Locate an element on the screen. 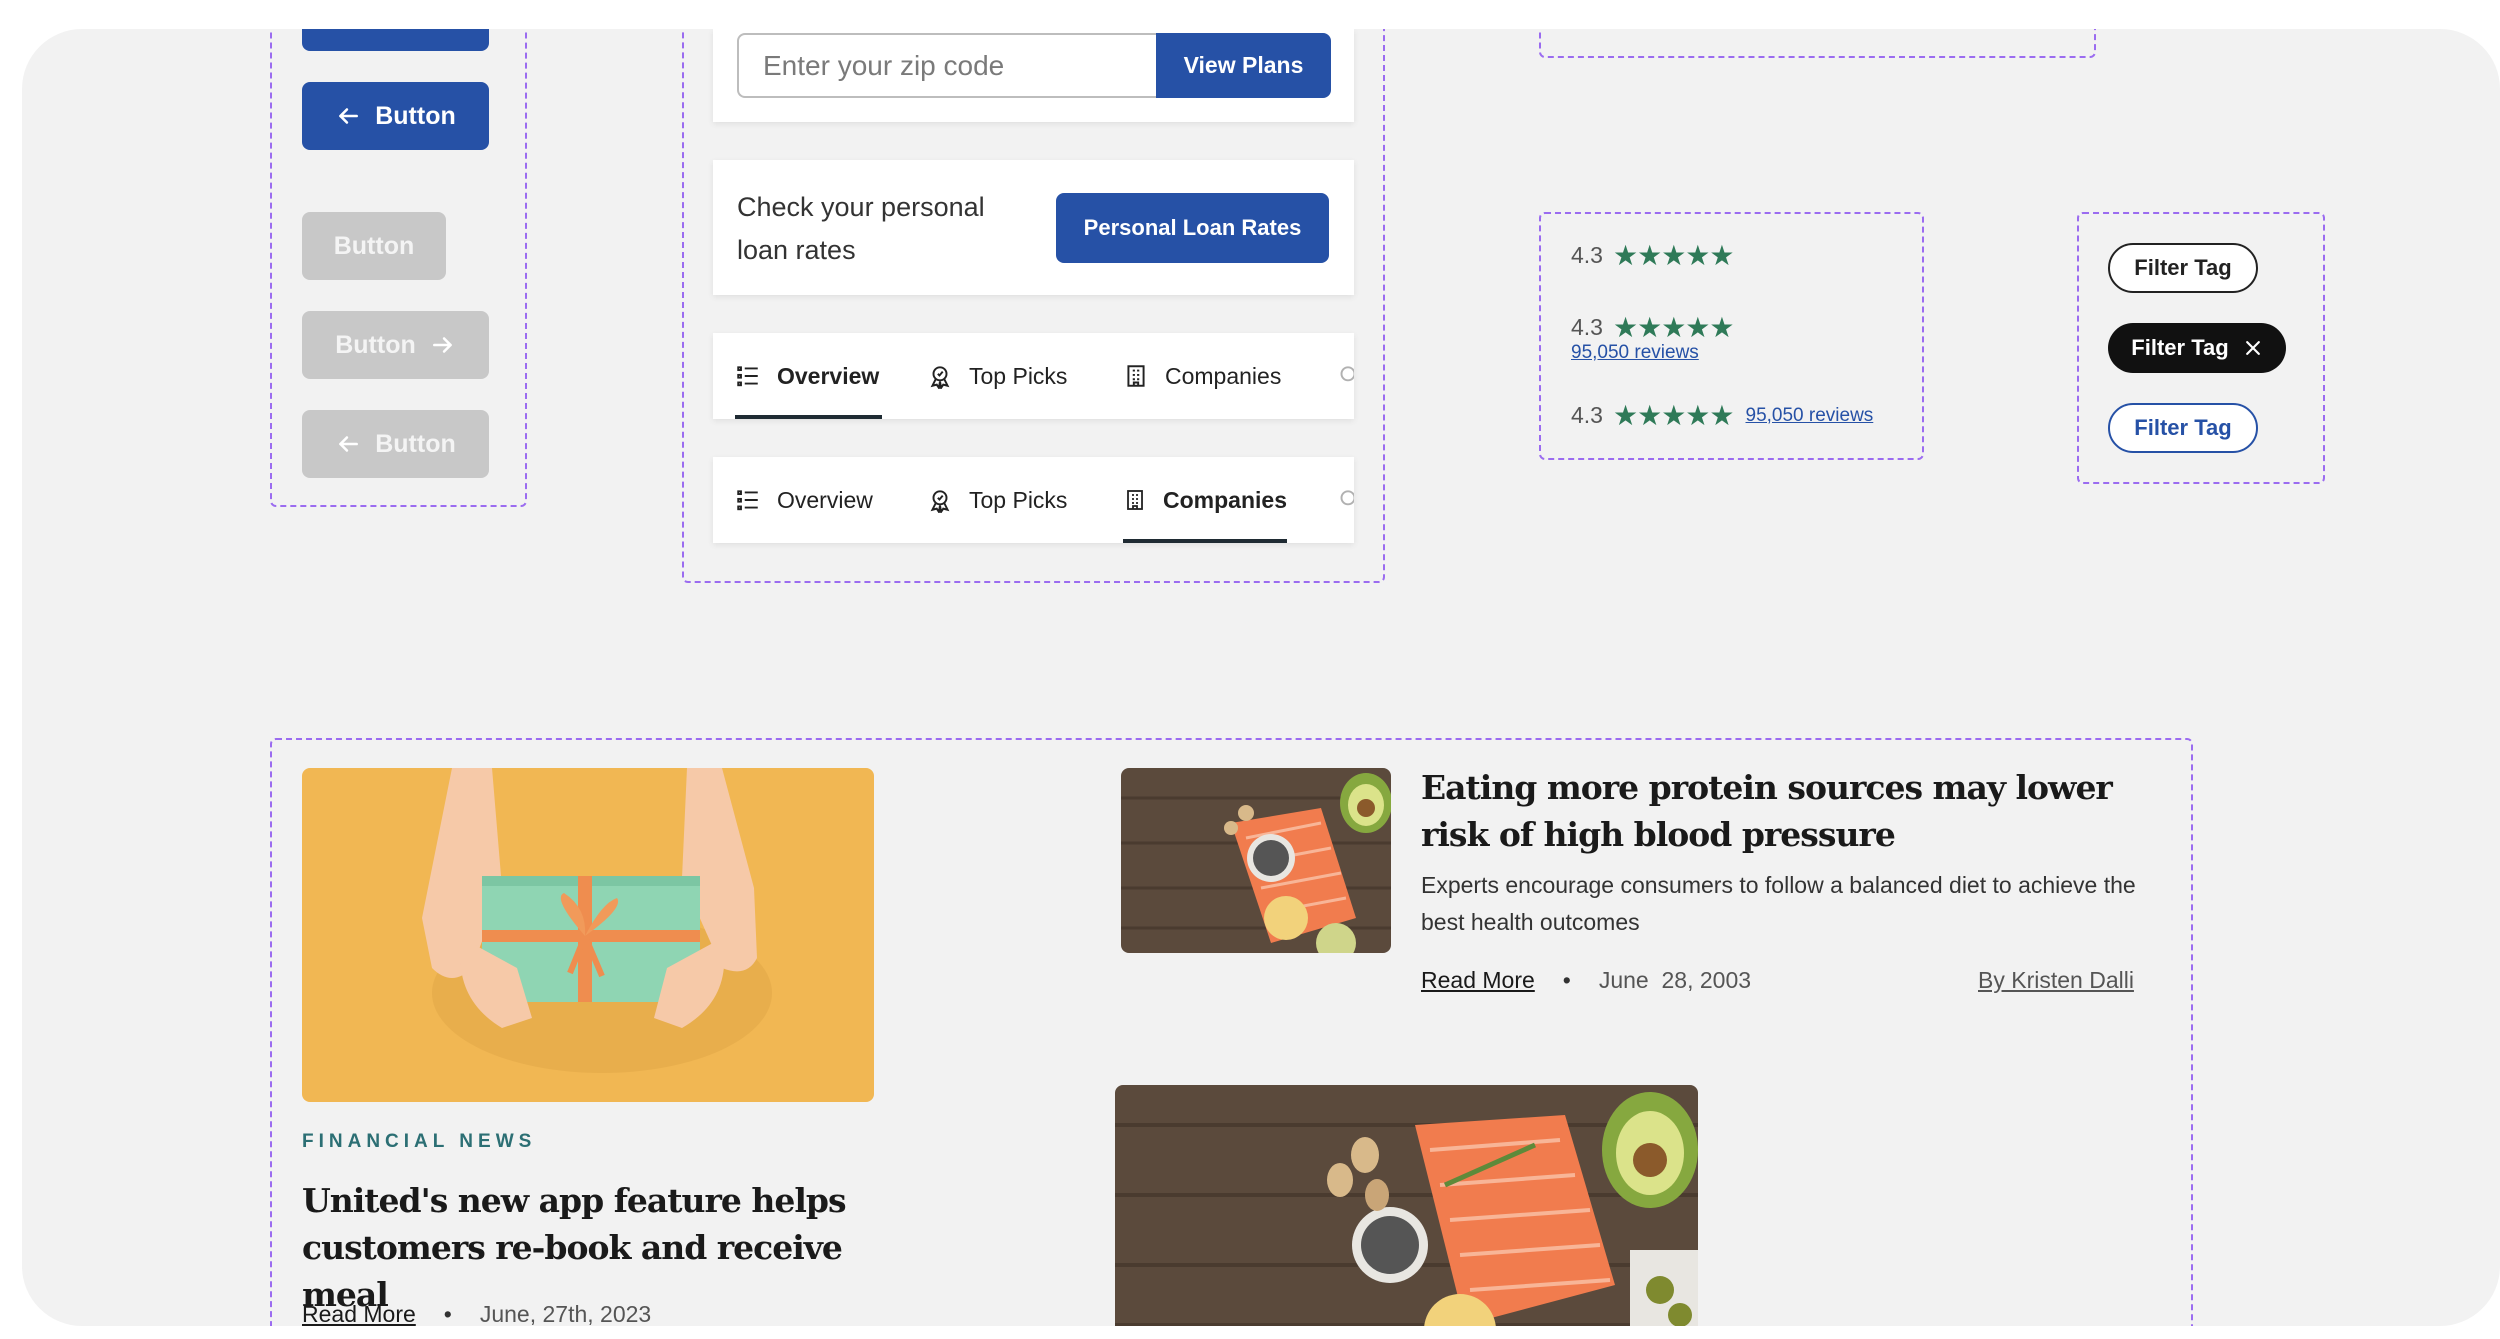  salmon-thumbnail is located at coordinates (1256, 860).